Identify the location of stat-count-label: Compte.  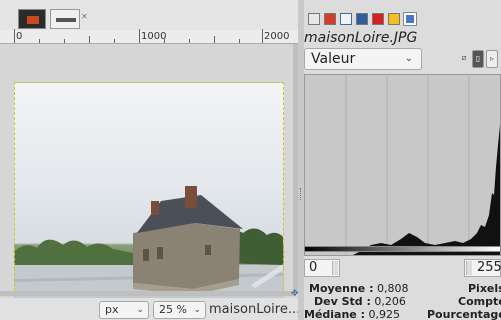
(479, 301).